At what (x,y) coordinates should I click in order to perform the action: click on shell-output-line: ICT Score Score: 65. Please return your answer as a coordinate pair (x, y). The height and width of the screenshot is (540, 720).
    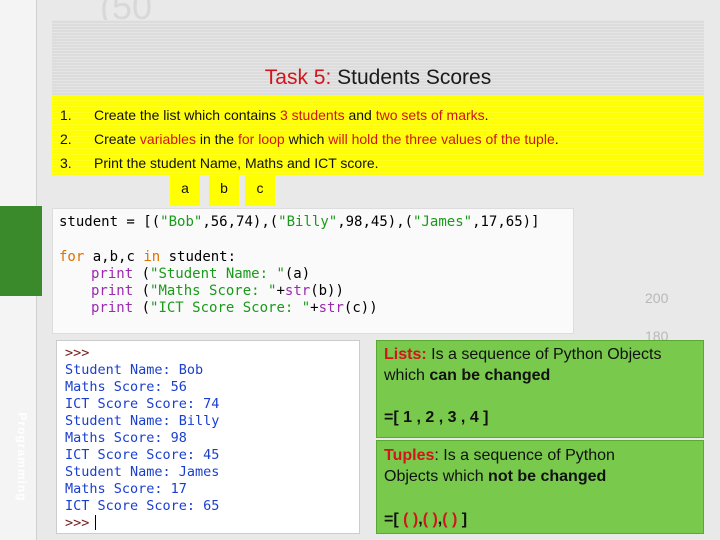
    Looking at the image, I should click on (142, 506).